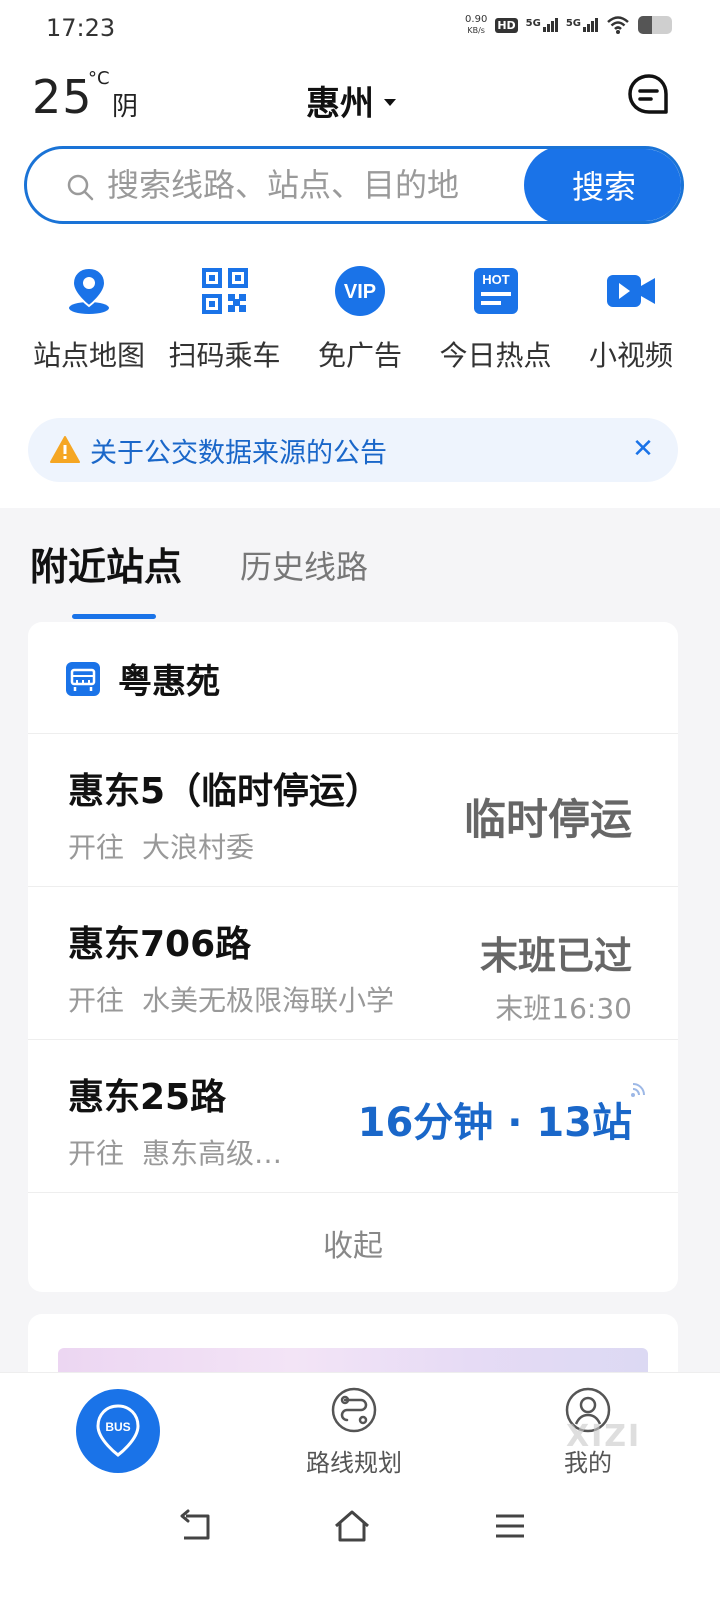 The image size is (720, 1600). What do you see at coordinates (359, 355) in the screenshot?
I see `quick-action-label: 免广告` at bounding box center [359, 355].